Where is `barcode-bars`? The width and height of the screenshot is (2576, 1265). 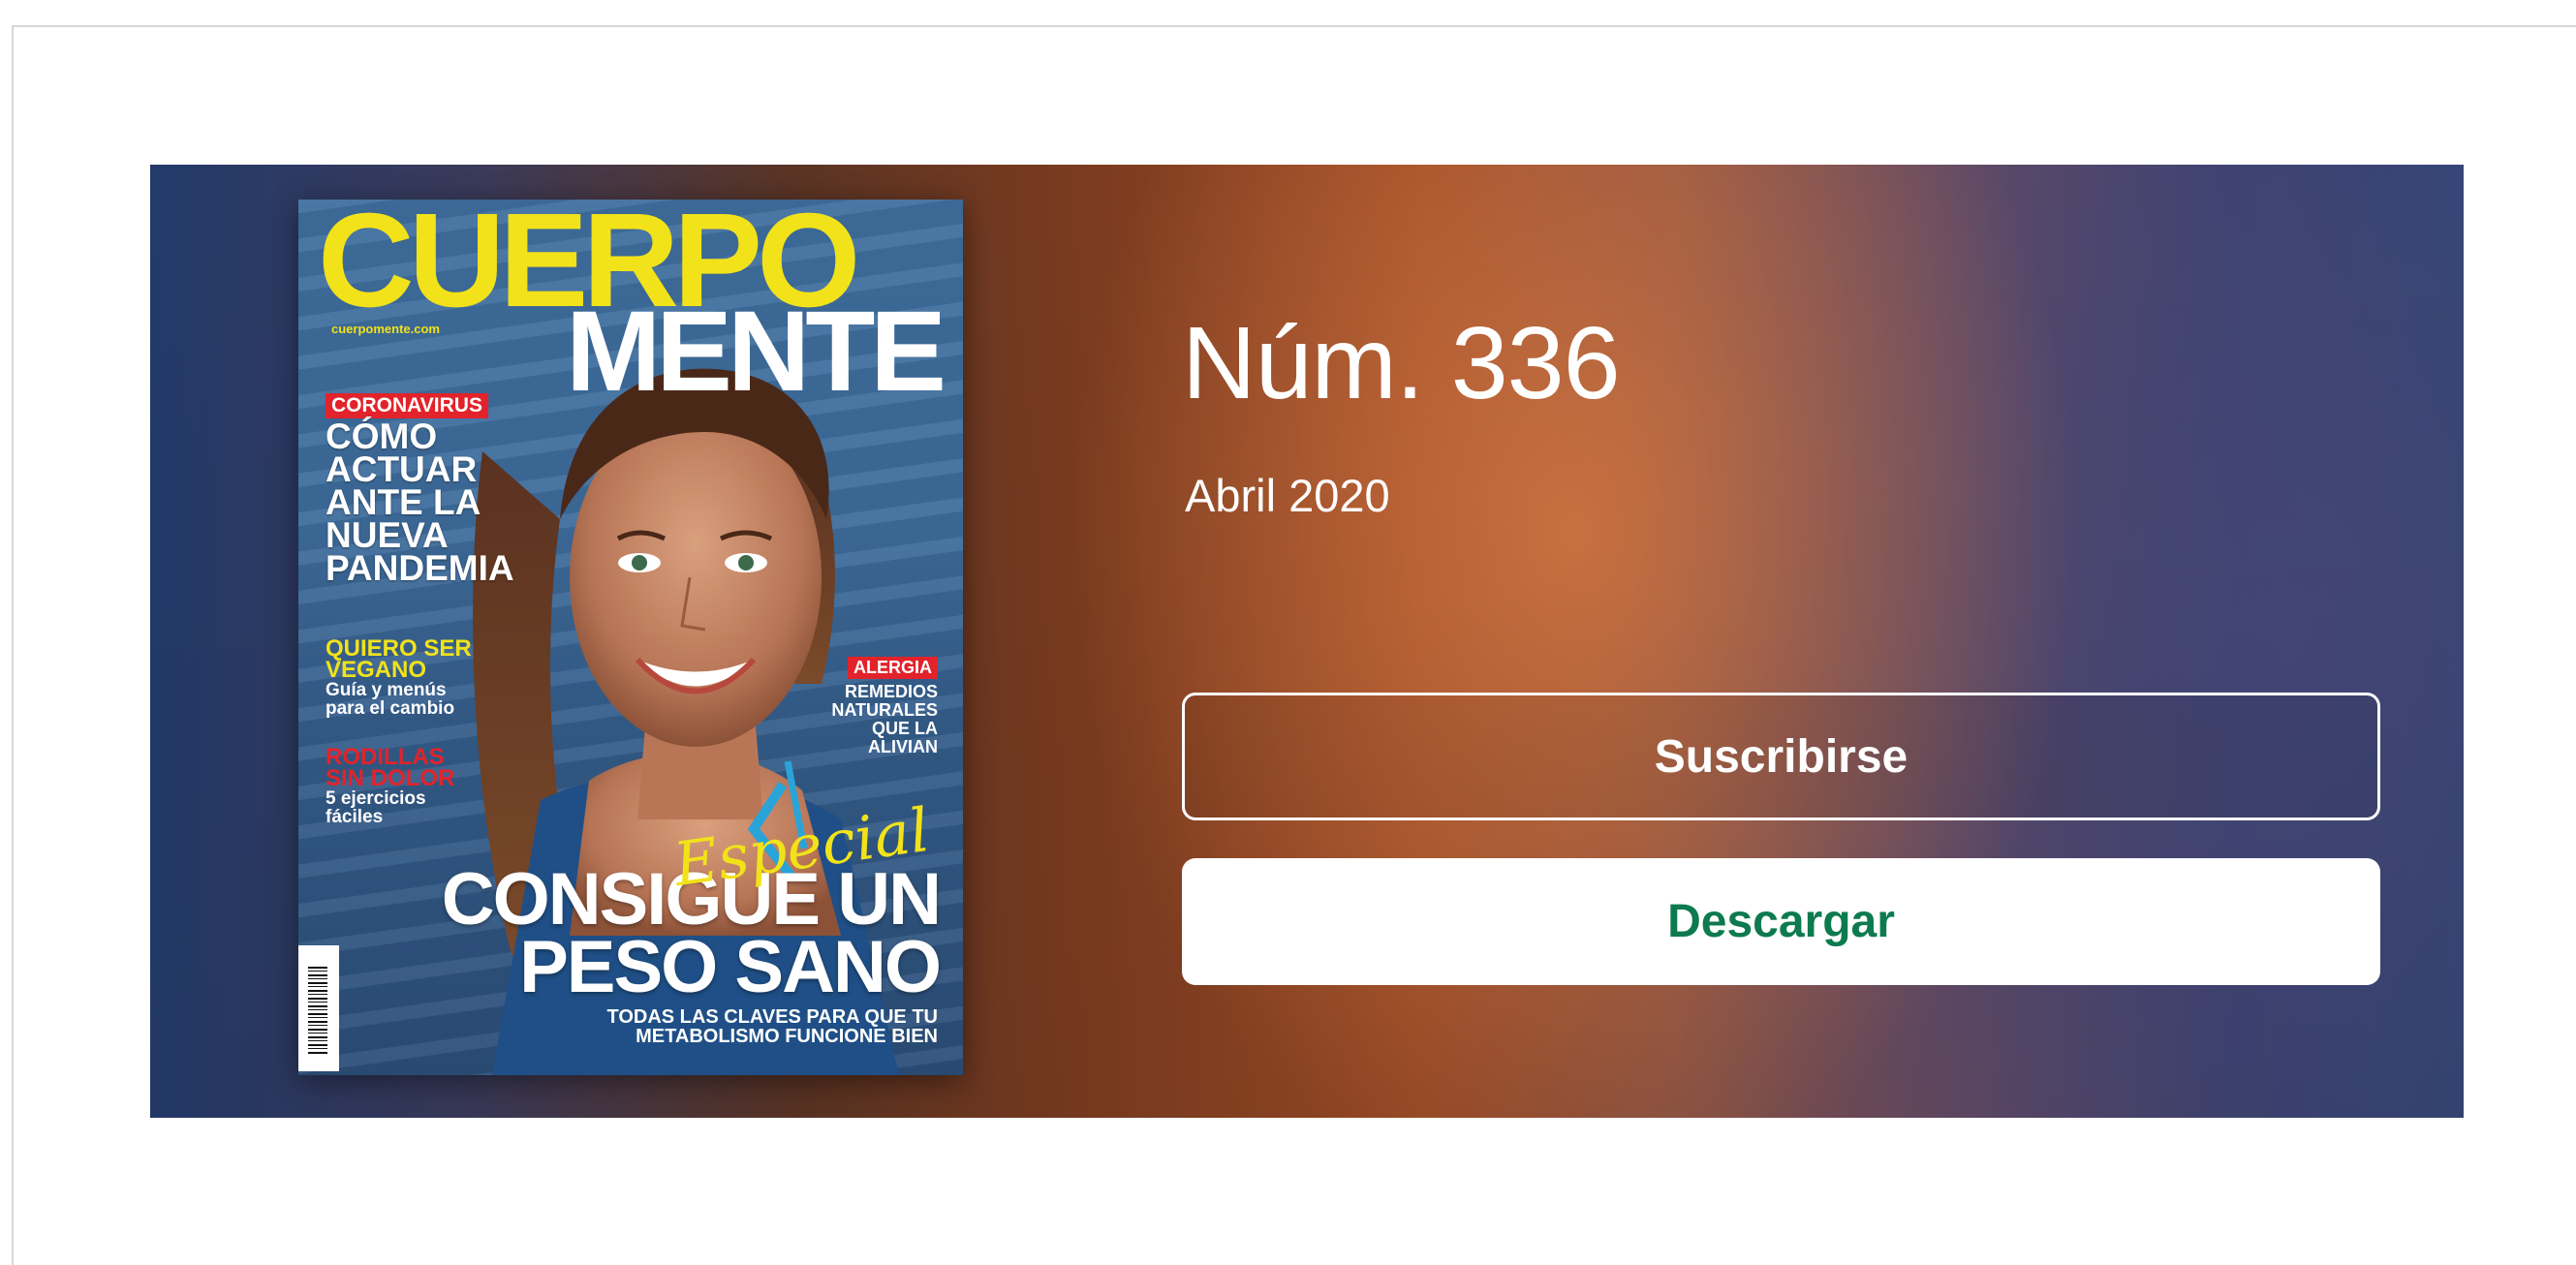
barcode-bars is located at coordinates (317, 1011).